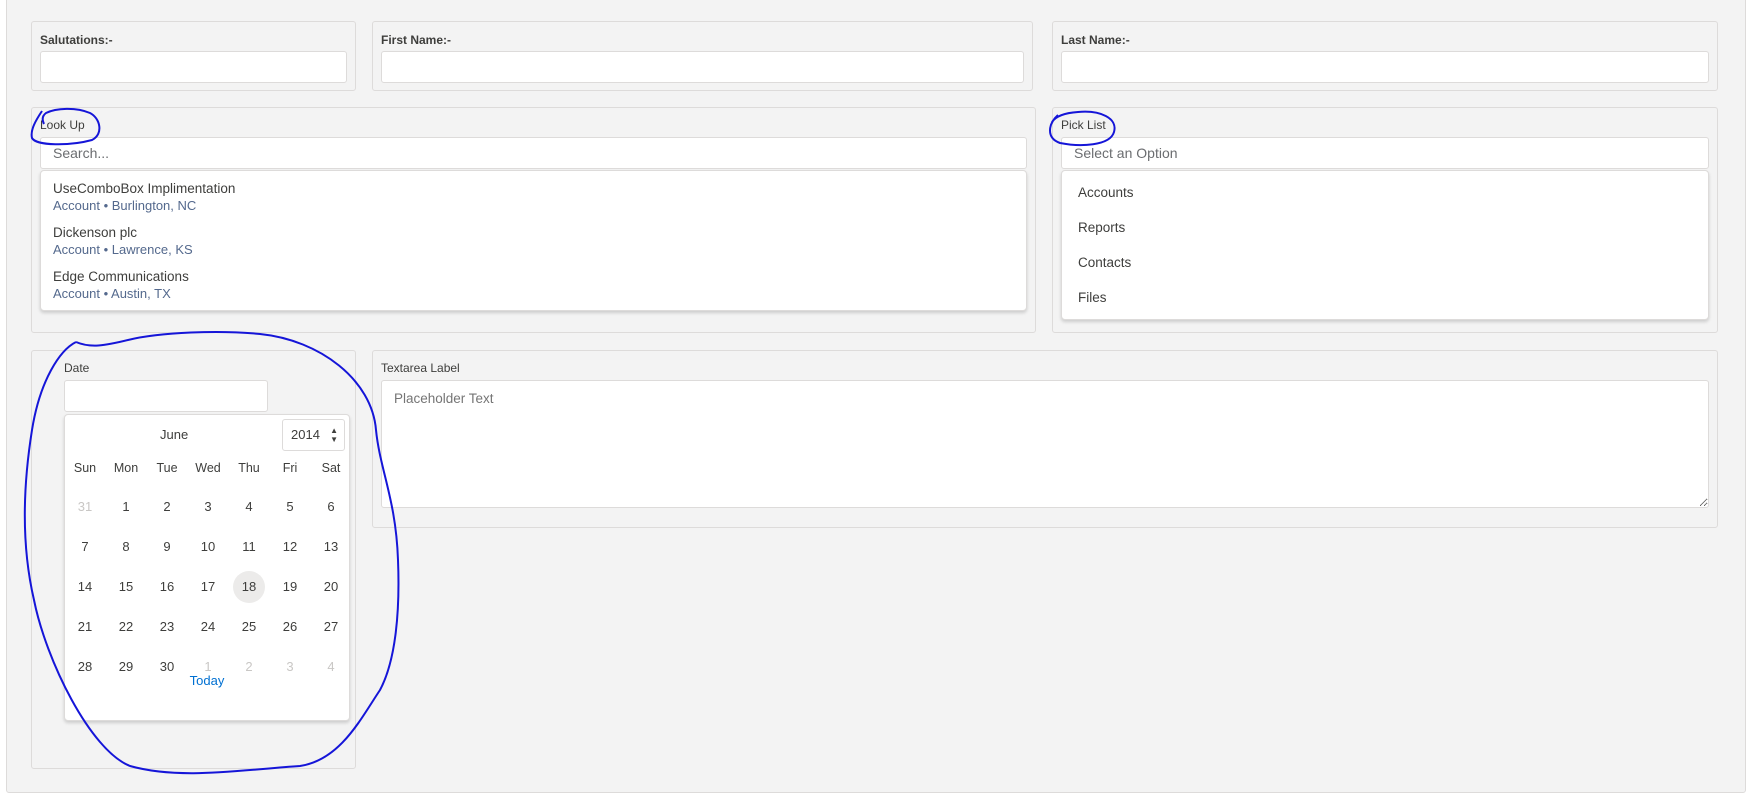 The image size is (1750, 799). I want to click on picklist-combobox: Select an Option, so click(1385, 153).